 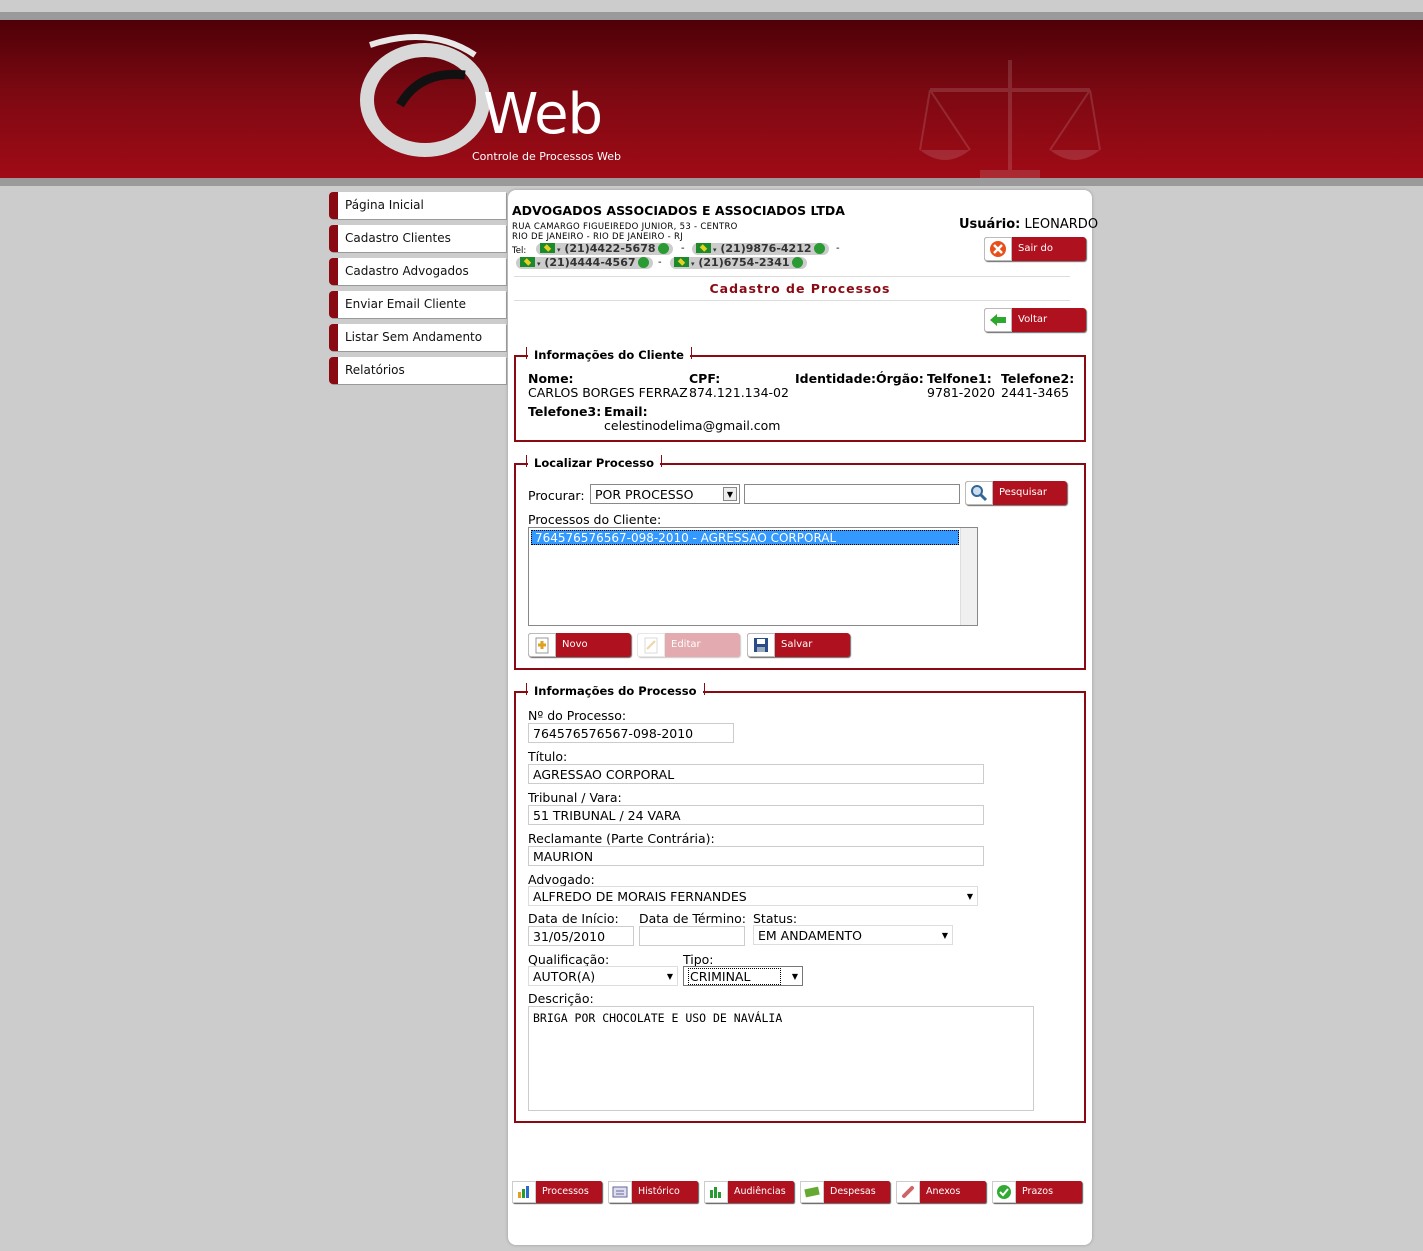 I want to click on save-icon, so click(x=761, y=645).